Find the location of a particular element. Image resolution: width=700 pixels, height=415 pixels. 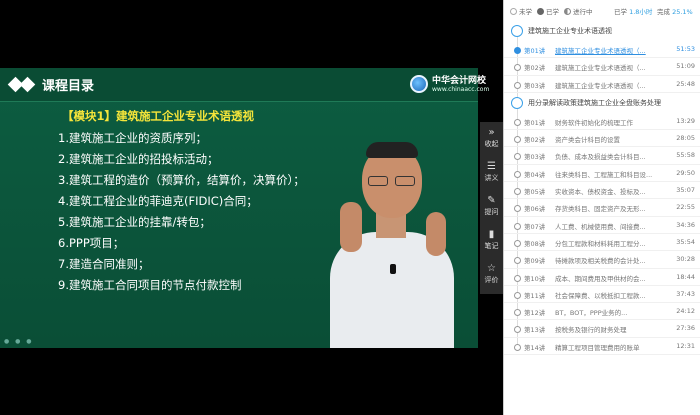

lesson-number: 第03讲 is located at coordinates (535, 85).